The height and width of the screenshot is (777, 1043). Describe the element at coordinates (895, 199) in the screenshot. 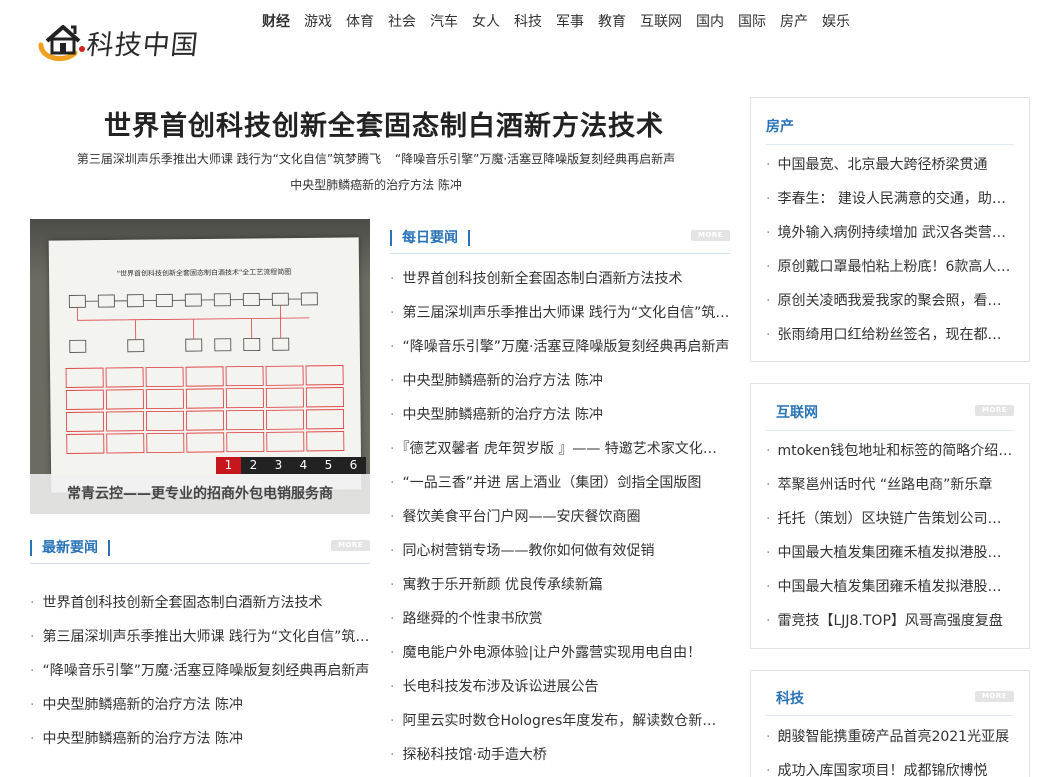

I see `list-item-text: 李春生： 建设人民满意的交通，助力经济发展` at that location.